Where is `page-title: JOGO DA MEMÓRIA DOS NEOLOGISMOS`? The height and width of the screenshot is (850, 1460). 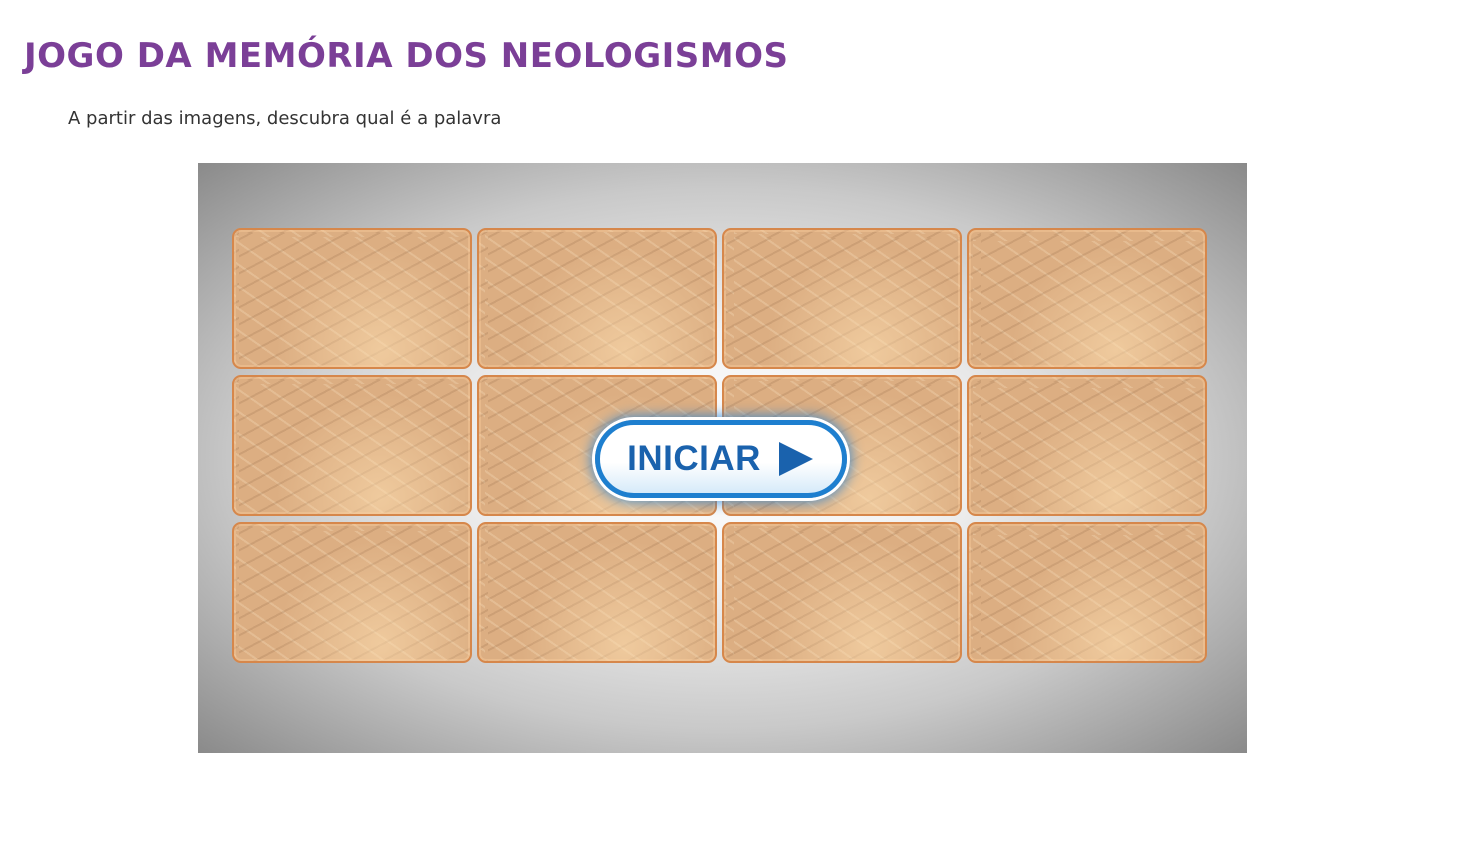 page-title: JOGO DA MEMÓRIA DOS NEOLOGISMOS is located at coordinates (406, 56).